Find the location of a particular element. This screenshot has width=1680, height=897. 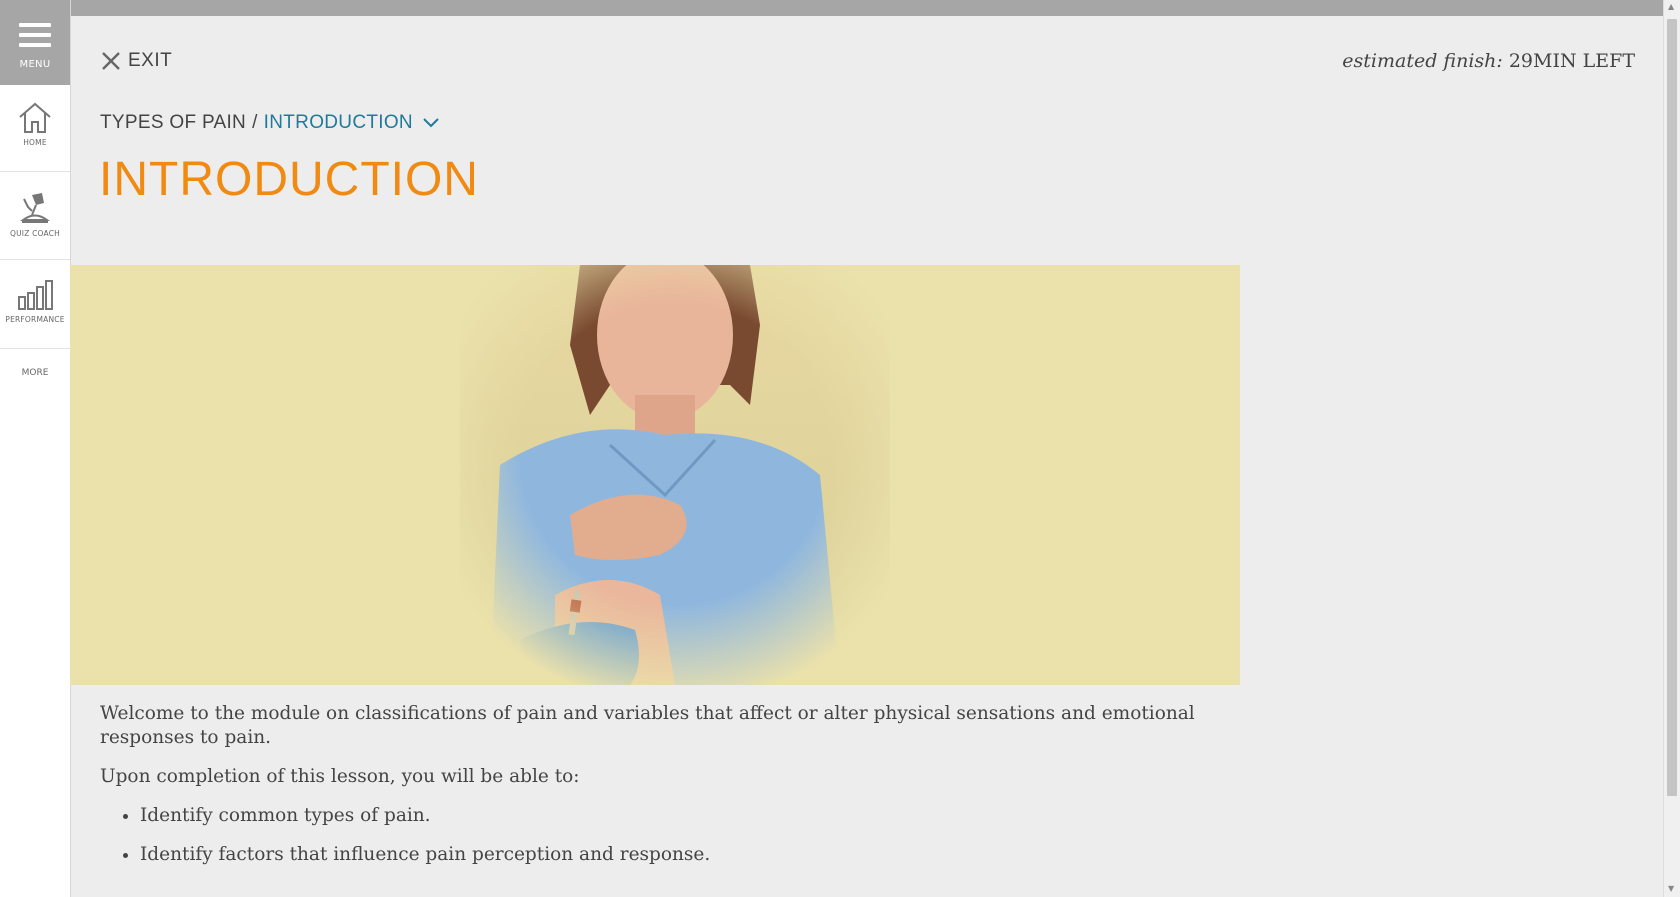

sidebar-item-home: HOME is located at coordinates (35, 128).